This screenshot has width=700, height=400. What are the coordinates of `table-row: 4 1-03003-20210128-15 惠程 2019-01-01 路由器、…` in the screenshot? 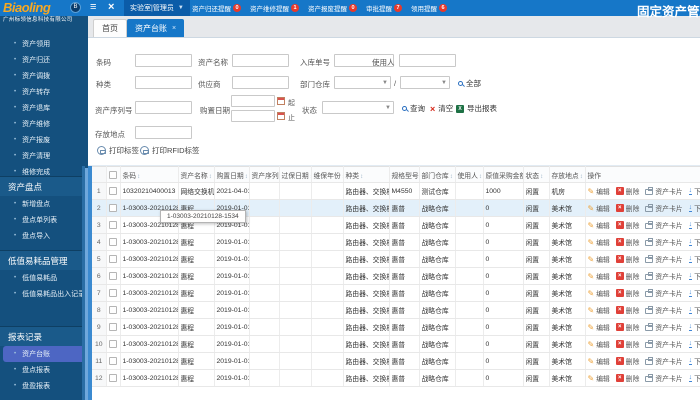 It's located at (396, 242).